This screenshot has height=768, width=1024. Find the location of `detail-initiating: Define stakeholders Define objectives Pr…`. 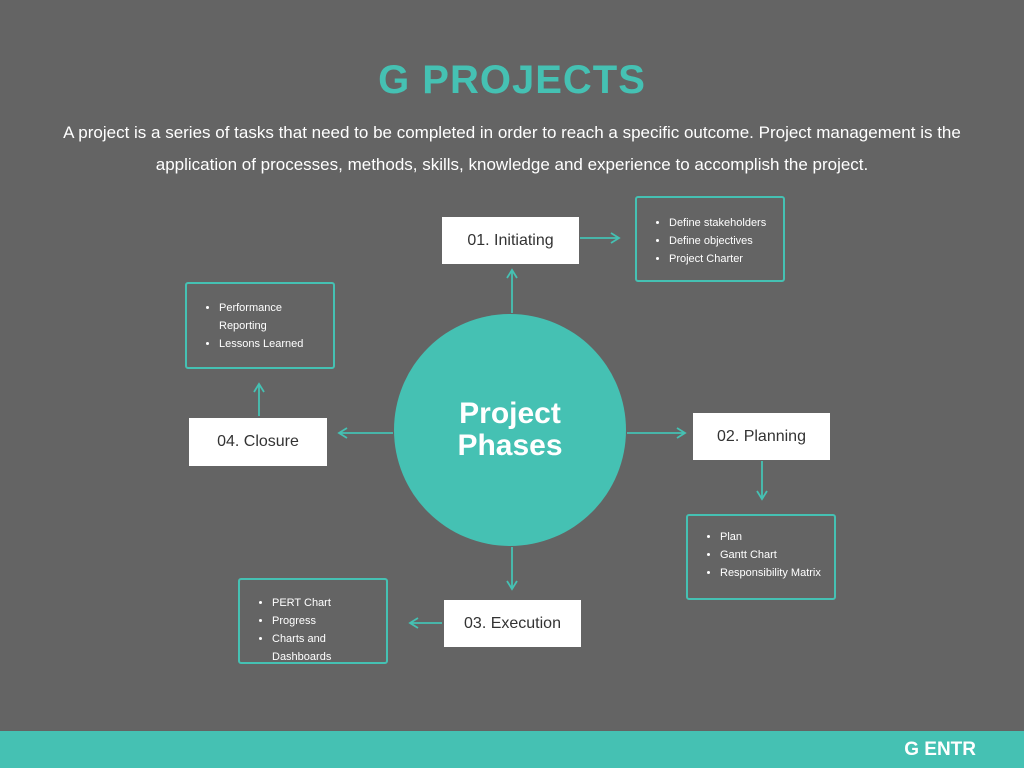

detail-initiating: Define stakeholders Define objectives Pr… is located at coordinates (710, 239).